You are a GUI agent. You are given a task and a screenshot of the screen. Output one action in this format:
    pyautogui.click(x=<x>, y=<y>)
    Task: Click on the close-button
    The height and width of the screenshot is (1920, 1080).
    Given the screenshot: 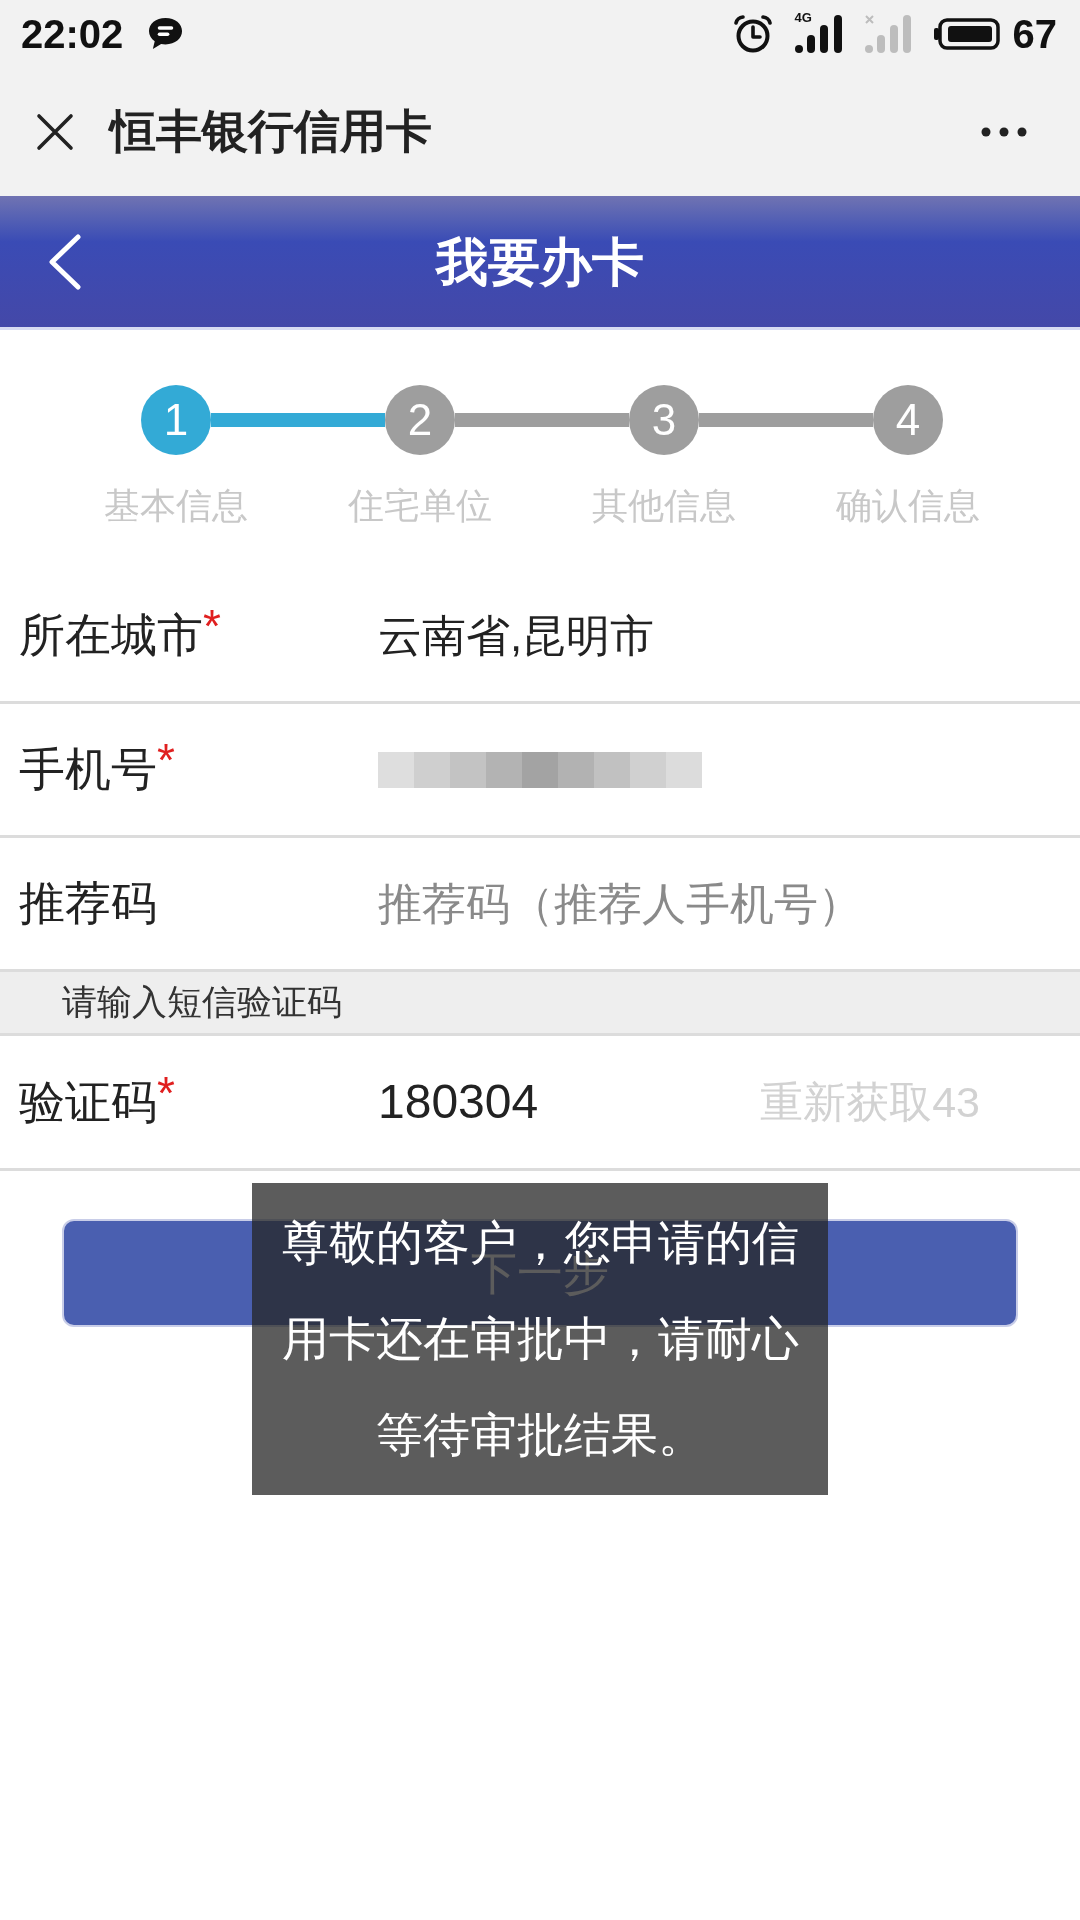 What is the action you would take?
    pyautogui.click(x=55, y=131)
    